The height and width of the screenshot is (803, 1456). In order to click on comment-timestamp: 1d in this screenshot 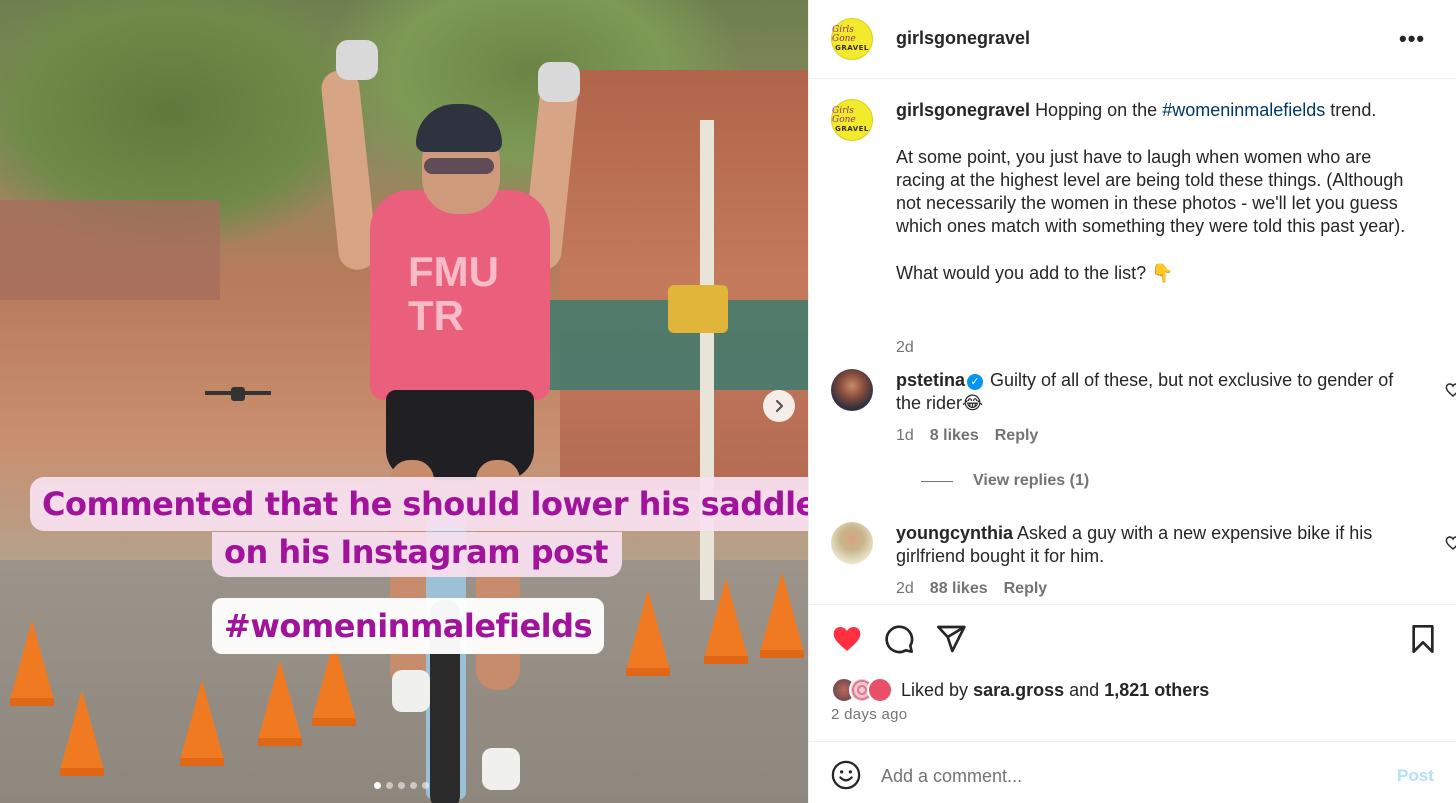, I will do `click(905, 435)`.